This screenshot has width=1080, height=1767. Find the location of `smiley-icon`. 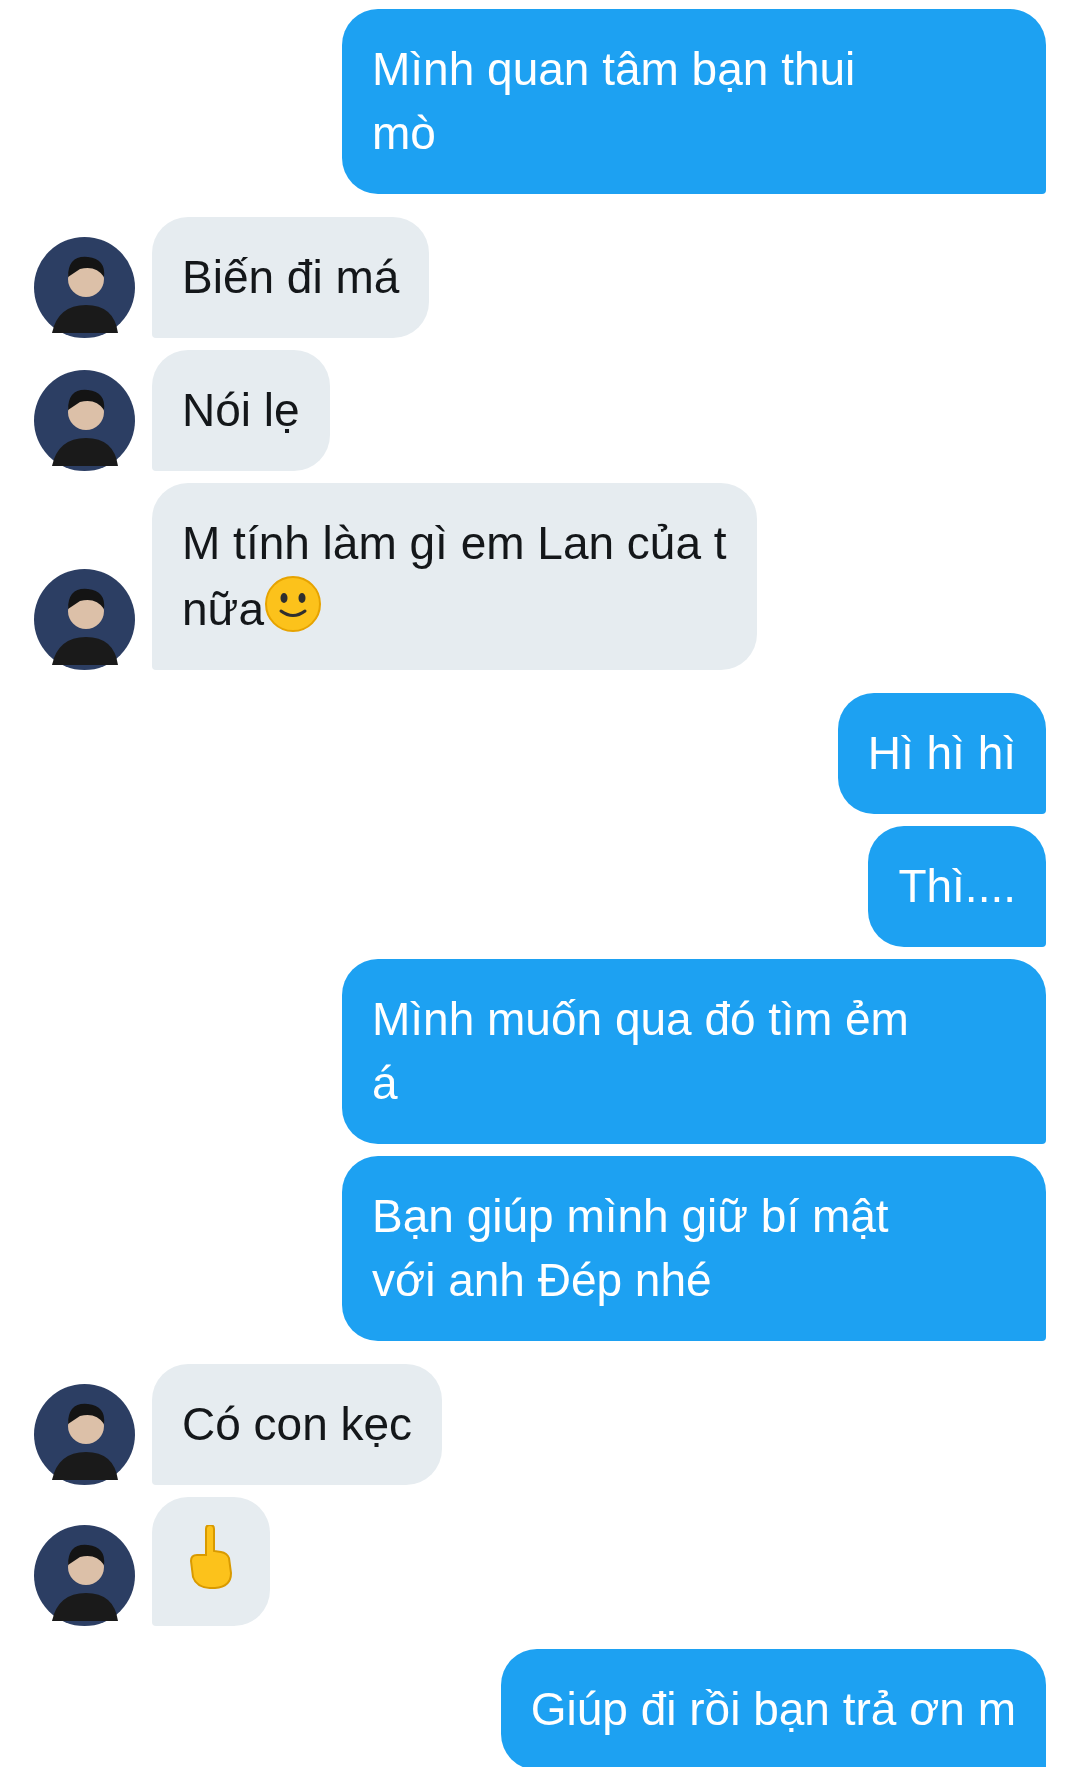

smiley-icon is located at coordinates (292, 604).